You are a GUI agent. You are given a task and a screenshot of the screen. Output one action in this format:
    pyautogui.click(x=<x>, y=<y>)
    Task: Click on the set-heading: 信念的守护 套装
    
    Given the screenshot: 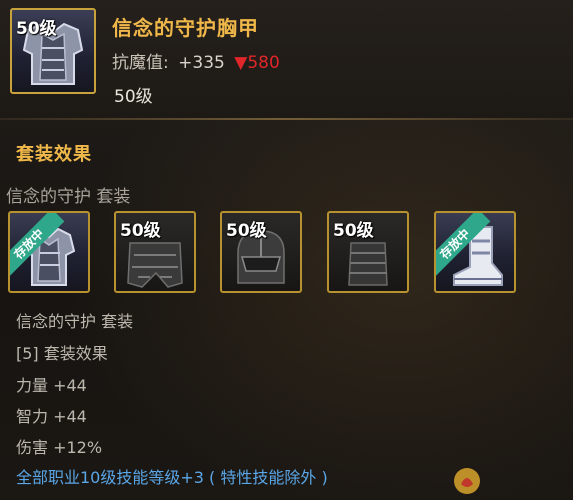 What is the action you would take?
    pyautogui.click(x=68, y=197)
    